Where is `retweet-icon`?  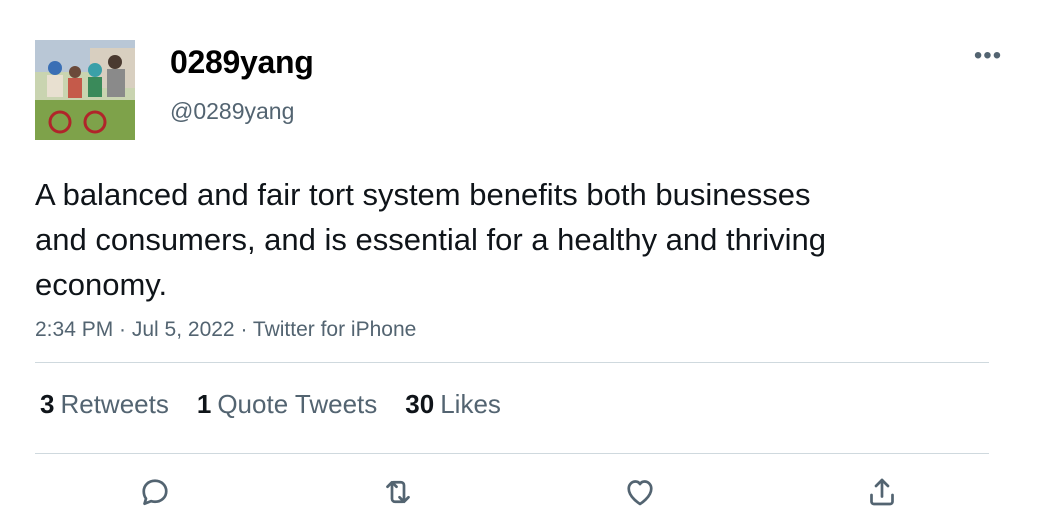
retweet-icon is located at coordinates (398, 492).